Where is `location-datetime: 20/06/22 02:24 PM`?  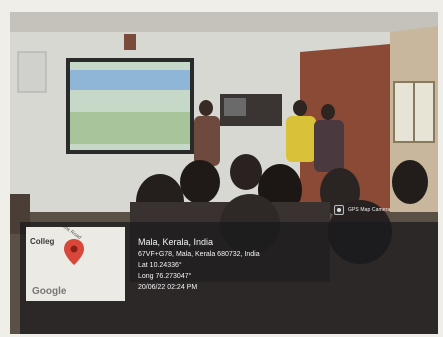 location-datetime: 20/06/22 02:24 PM is located at coordinates (168, 287).